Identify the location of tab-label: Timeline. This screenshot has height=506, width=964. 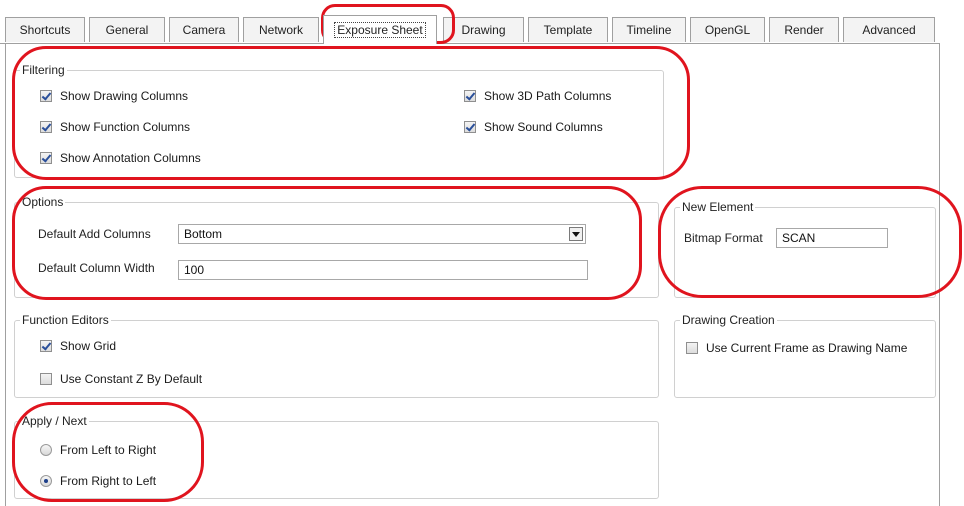
(649, 30).